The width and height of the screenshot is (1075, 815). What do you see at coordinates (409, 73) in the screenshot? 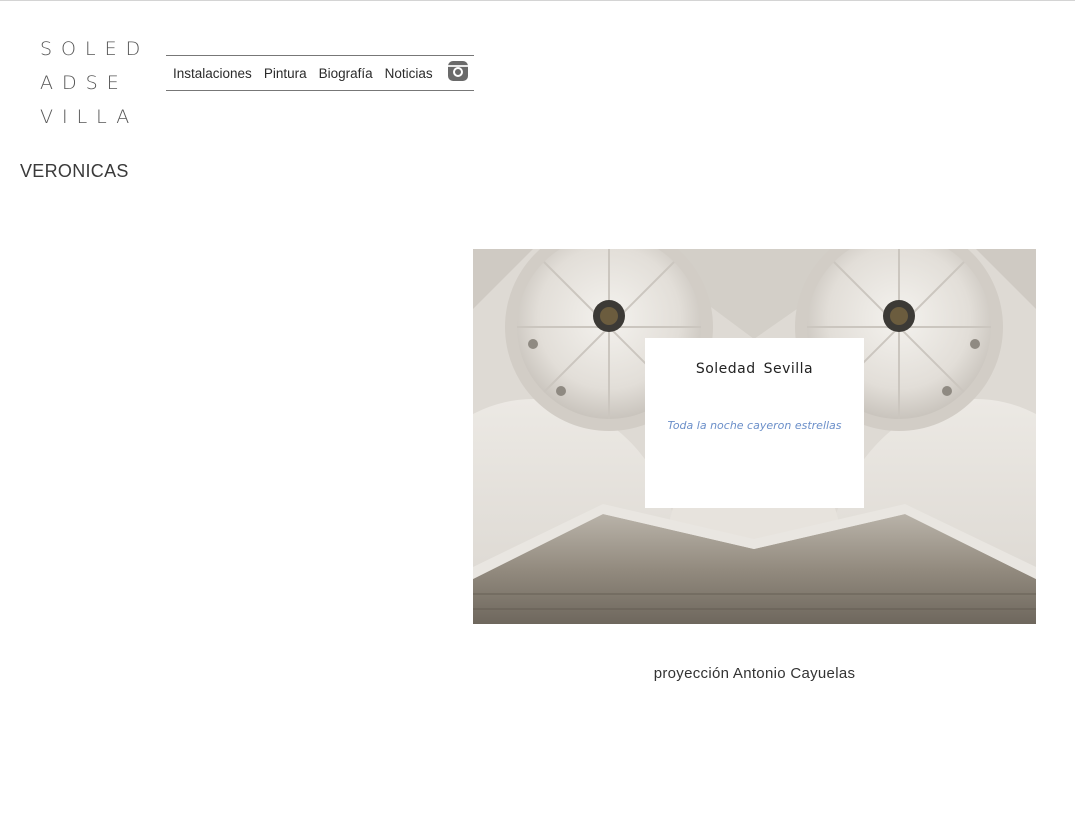
I see `nav-item-noticias: Noticias` at bounding box center [409, 73].